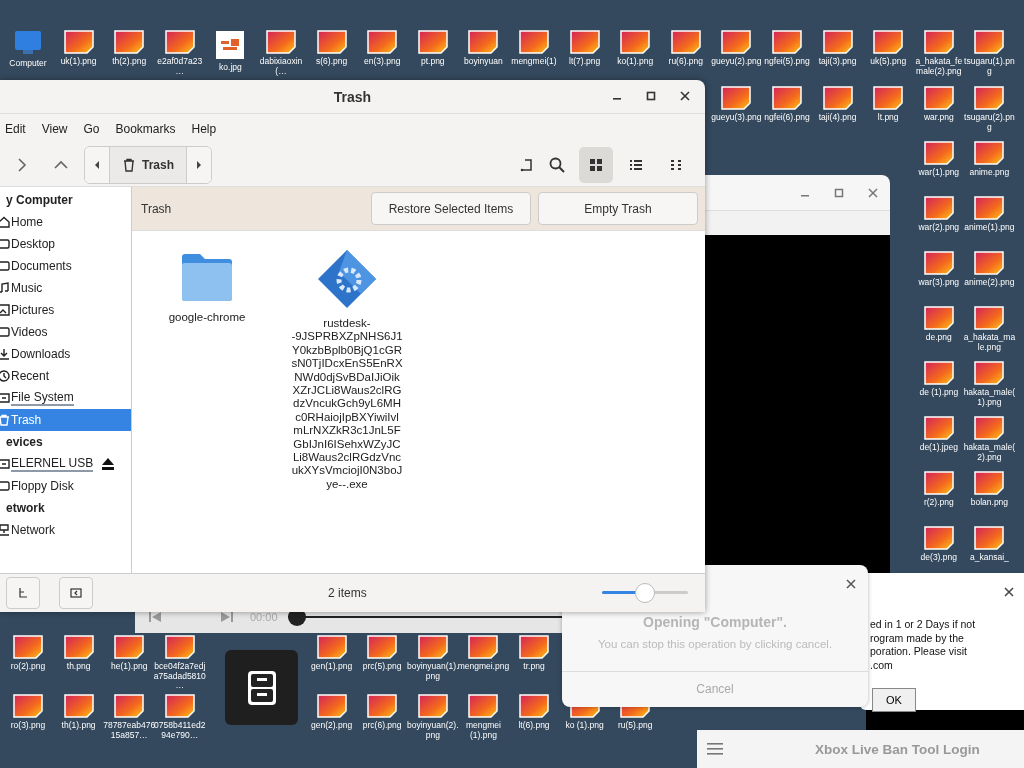  I want to click on desktop-icon-label: a_kansai_, so click(989, 558).